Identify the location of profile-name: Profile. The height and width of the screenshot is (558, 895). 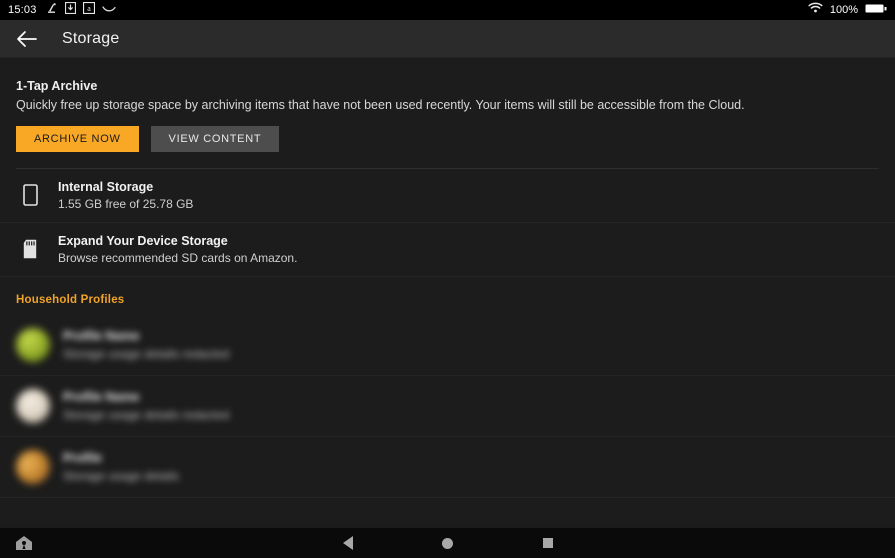
(82, 457).